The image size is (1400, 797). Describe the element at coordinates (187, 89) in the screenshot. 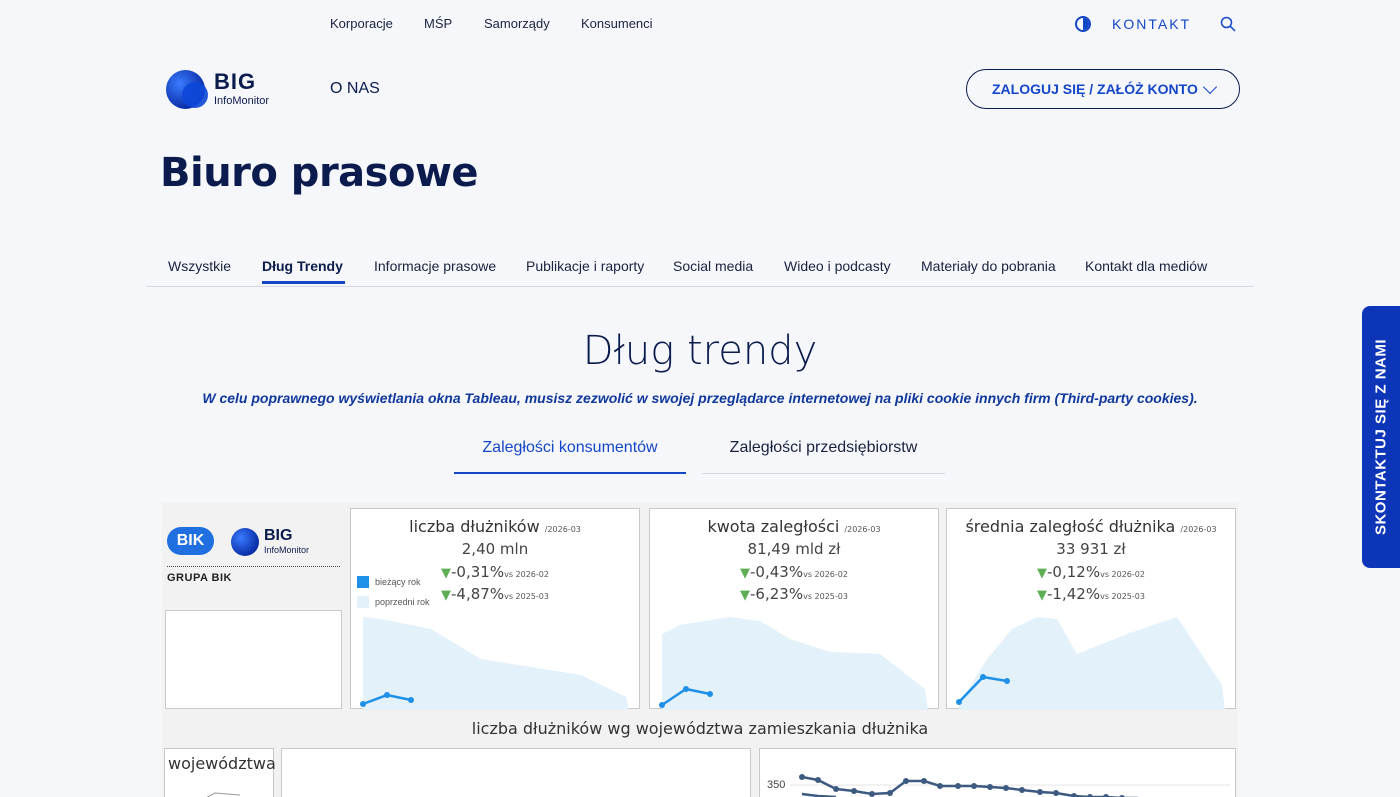

I see `logo-ball-icon` at that location.